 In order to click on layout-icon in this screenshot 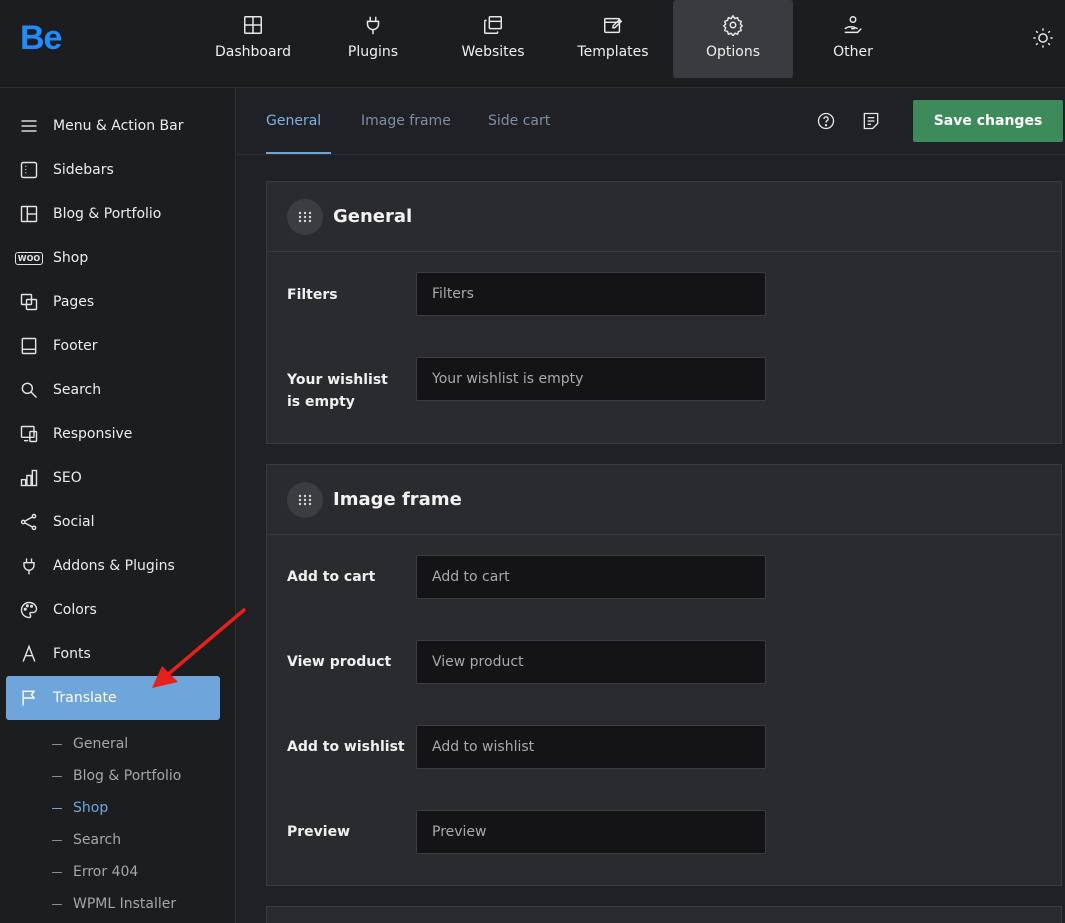, I will do `click(29, 214)`.